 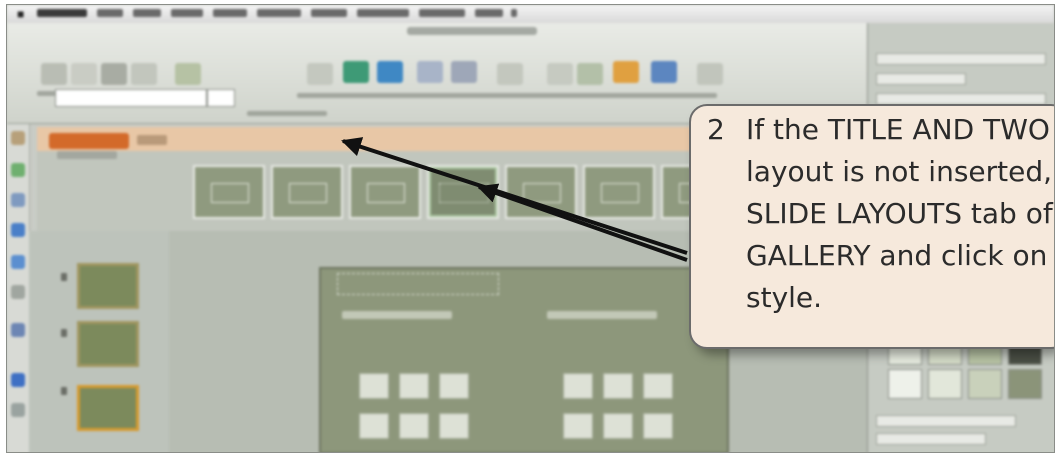 I want to click on callout-line-1: 2 If the TITLE AND TWO, so click(x=880, y=130).